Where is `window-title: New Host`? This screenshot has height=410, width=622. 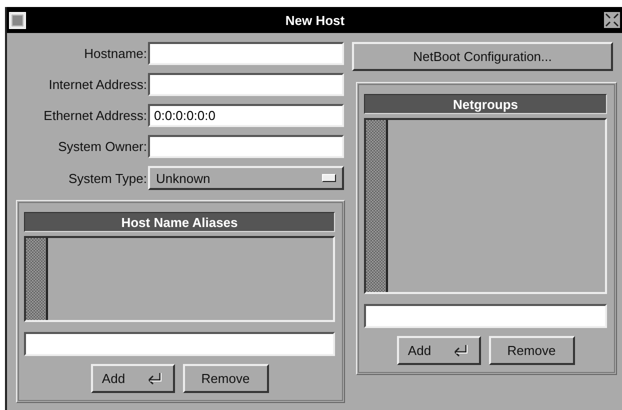
window-title: New Host is located at coordinates (315, 20).